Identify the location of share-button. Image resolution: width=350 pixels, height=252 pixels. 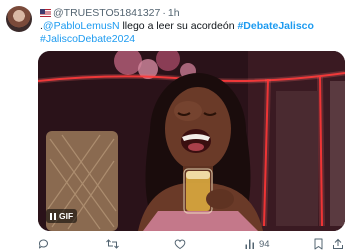
(338, 244).